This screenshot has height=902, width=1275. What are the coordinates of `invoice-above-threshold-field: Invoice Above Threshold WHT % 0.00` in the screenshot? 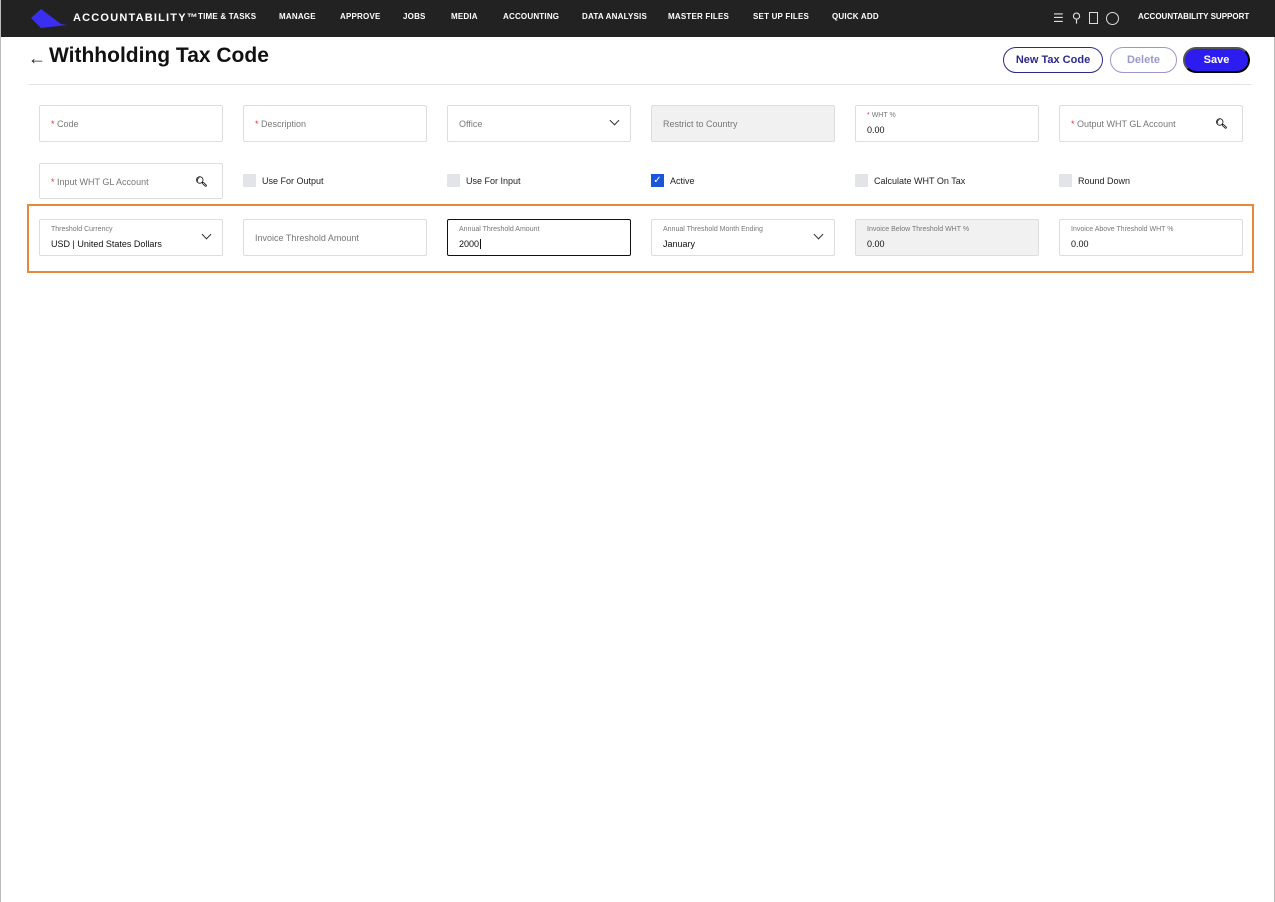 It's located at (1151, 237).